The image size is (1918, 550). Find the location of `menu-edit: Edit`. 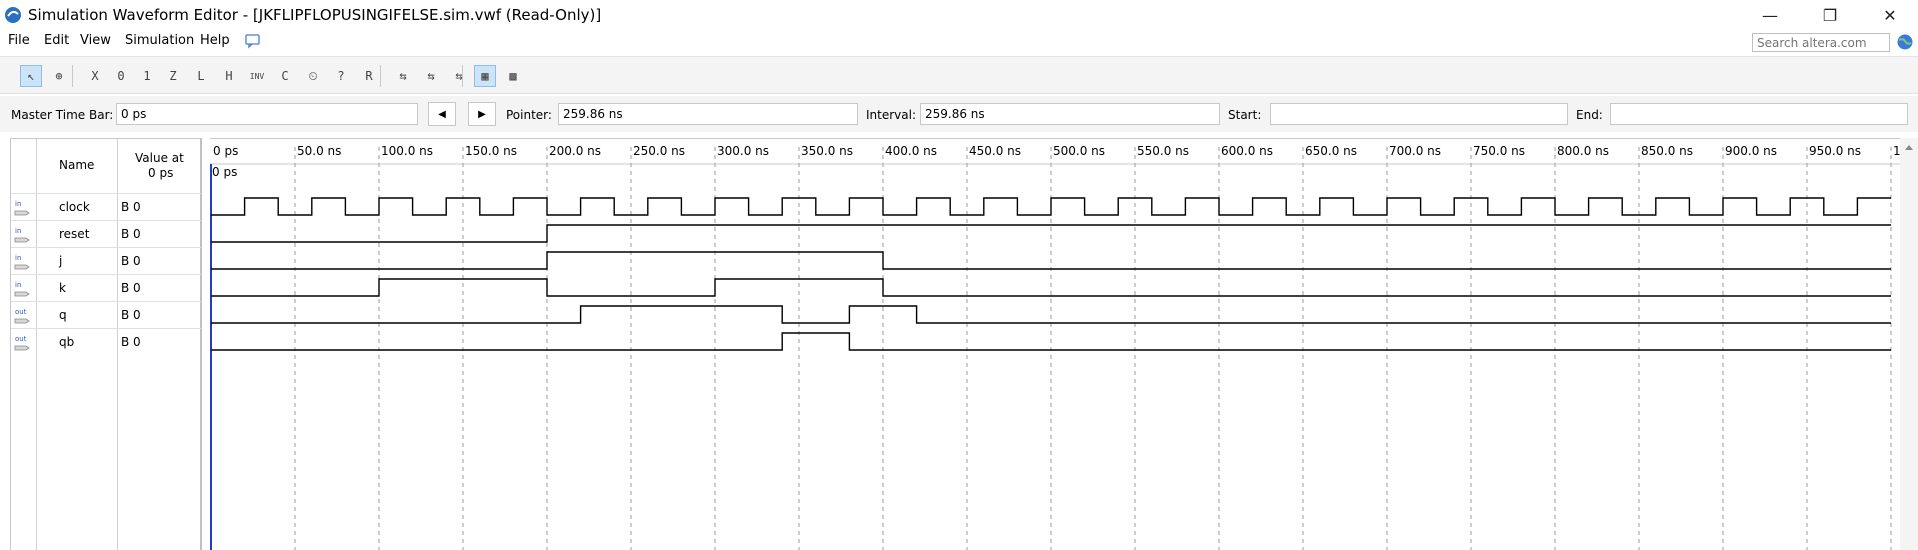

menu-edit: Edit is located at coordinates (56, 40).